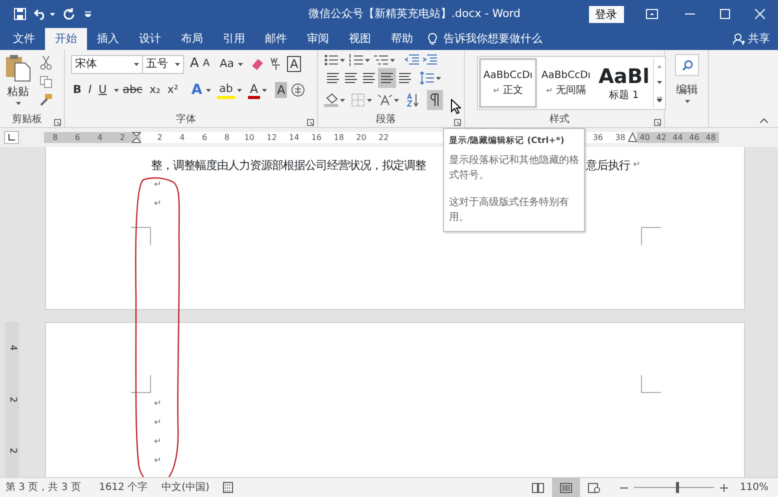 The height and width of the screenshot is (497, 778). I want to click on eraser-icon, so click(258, 64).